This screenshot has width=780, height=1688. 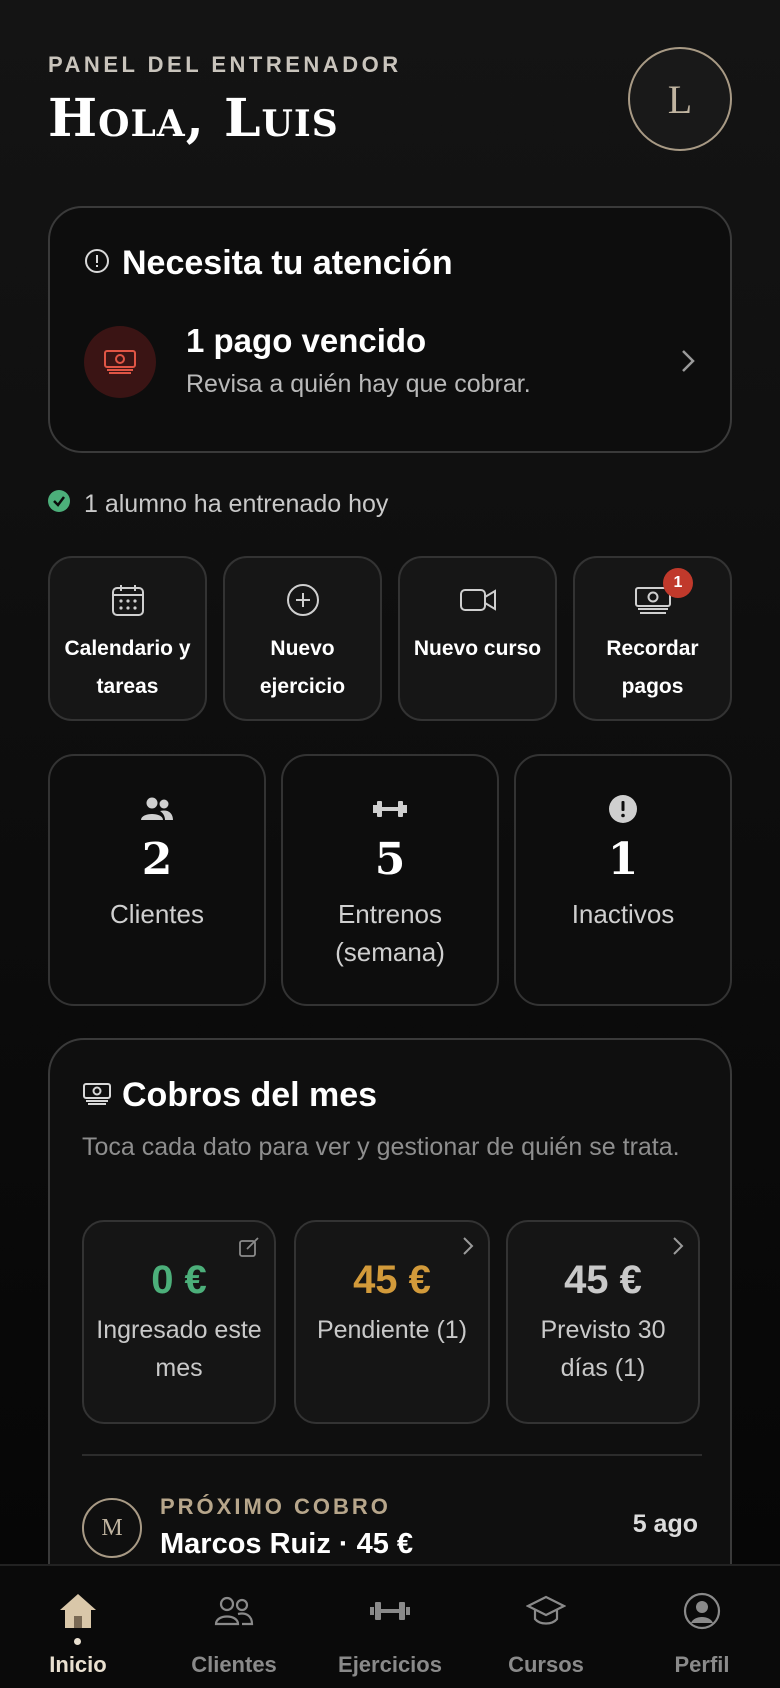 I want to click on next-payment-avatar: M, so click(x=112, y=1528).